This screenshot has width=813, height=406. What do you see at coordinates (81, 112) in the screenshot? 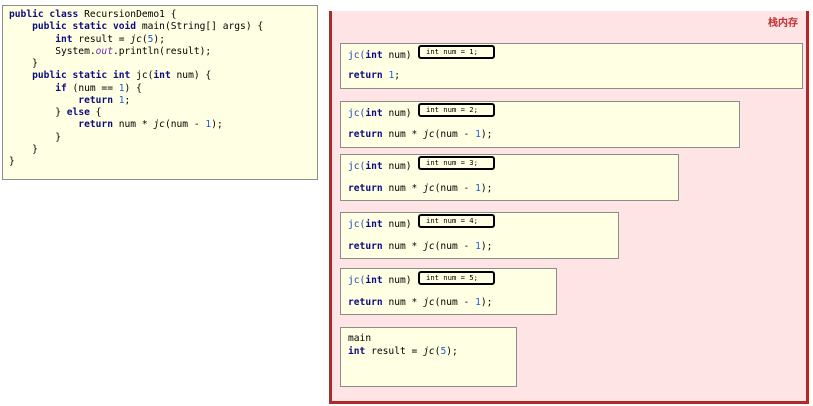
I see `code-token: else` at bounding box center [81, 112].